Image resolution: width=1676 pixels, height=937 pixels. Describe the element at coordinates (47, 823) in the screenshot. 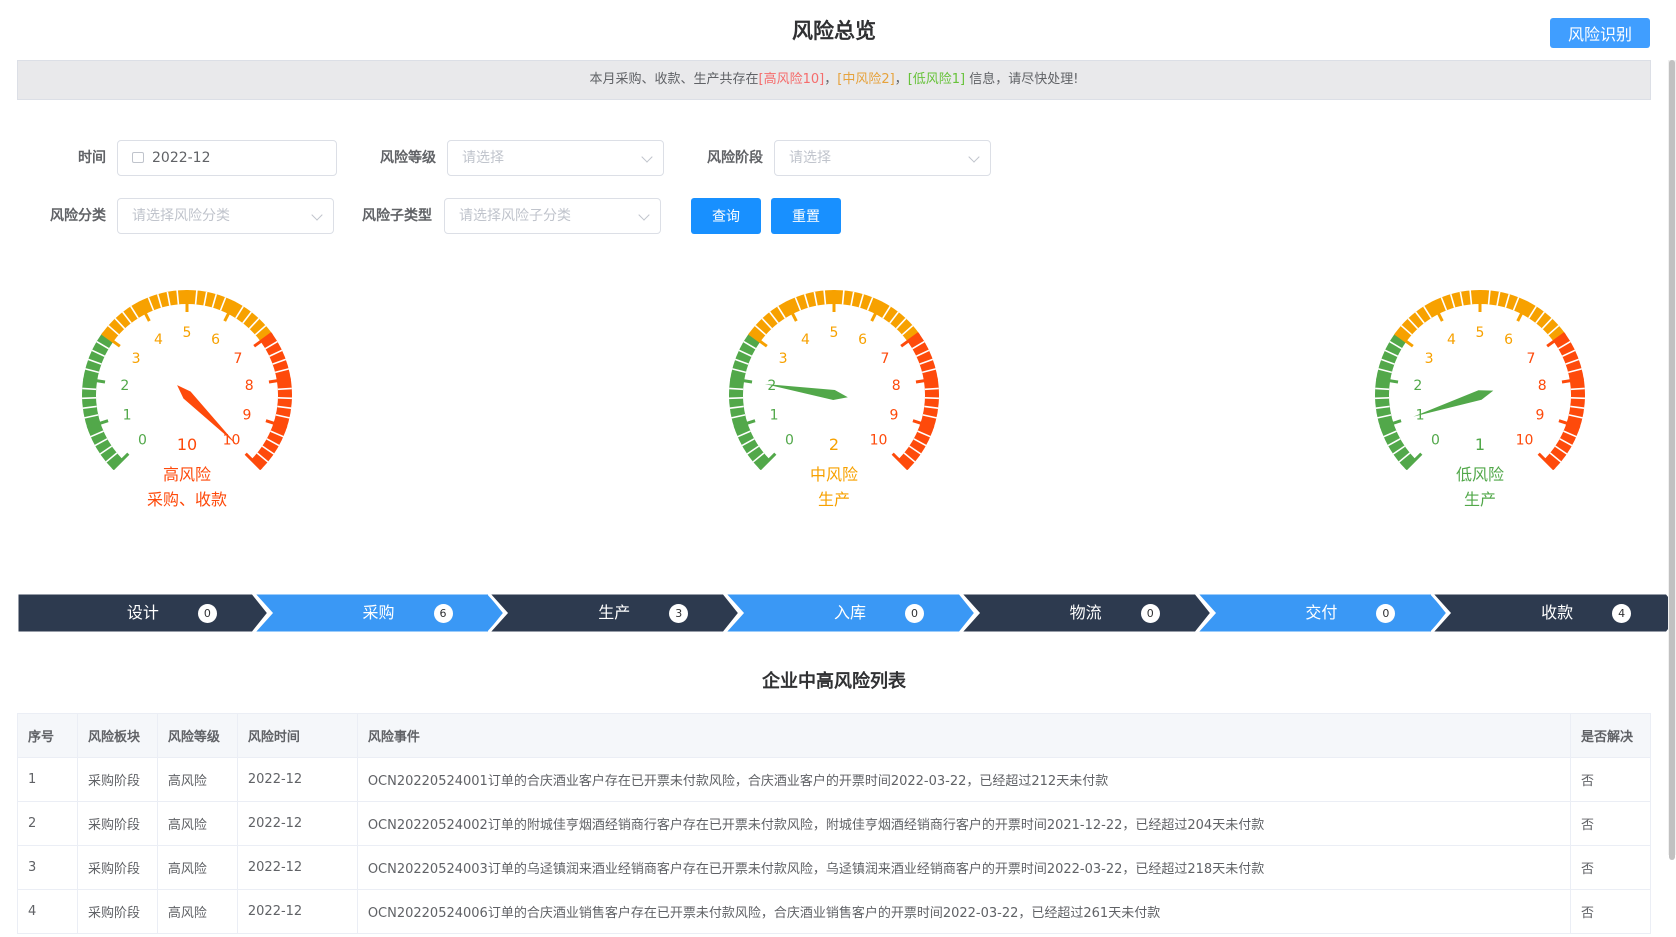

I see `cell-index: 2` at that location.